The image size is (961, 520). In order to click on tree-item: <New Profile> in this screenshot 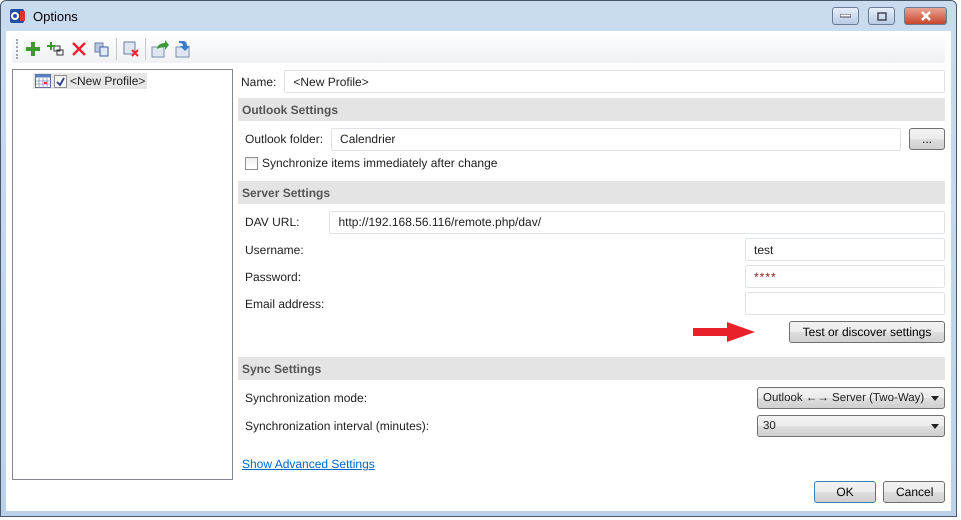, I will do `click(90, 81)`.